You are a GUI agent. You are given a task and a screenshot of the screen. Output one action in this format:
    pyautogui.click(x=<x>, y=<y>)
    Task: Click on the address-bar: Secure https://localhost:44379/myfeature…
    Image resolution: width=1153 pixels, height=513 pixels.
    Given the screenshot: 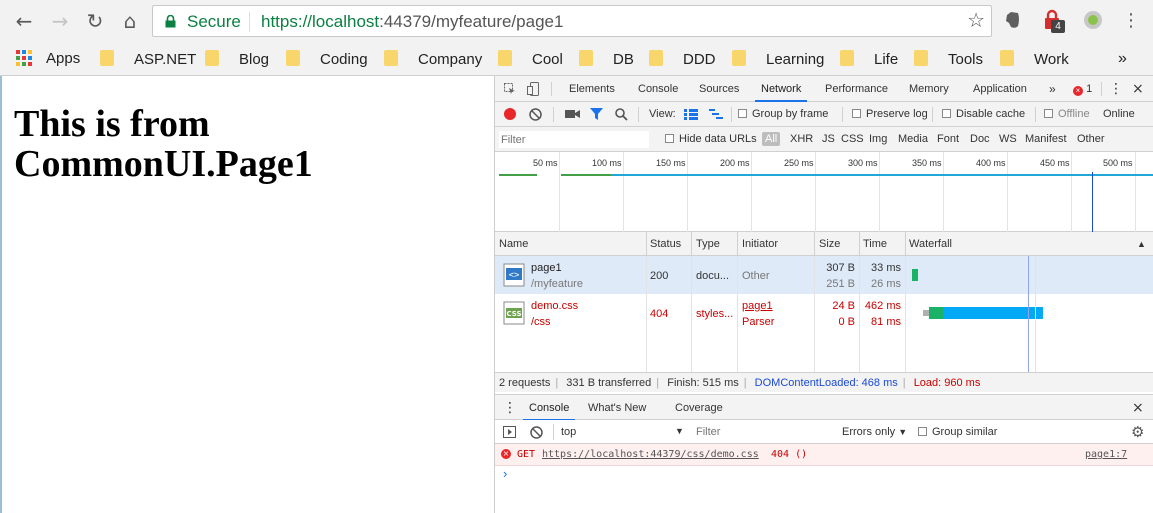 What is the action you would take?
    pyautogui.click(x=572, y=21)
    